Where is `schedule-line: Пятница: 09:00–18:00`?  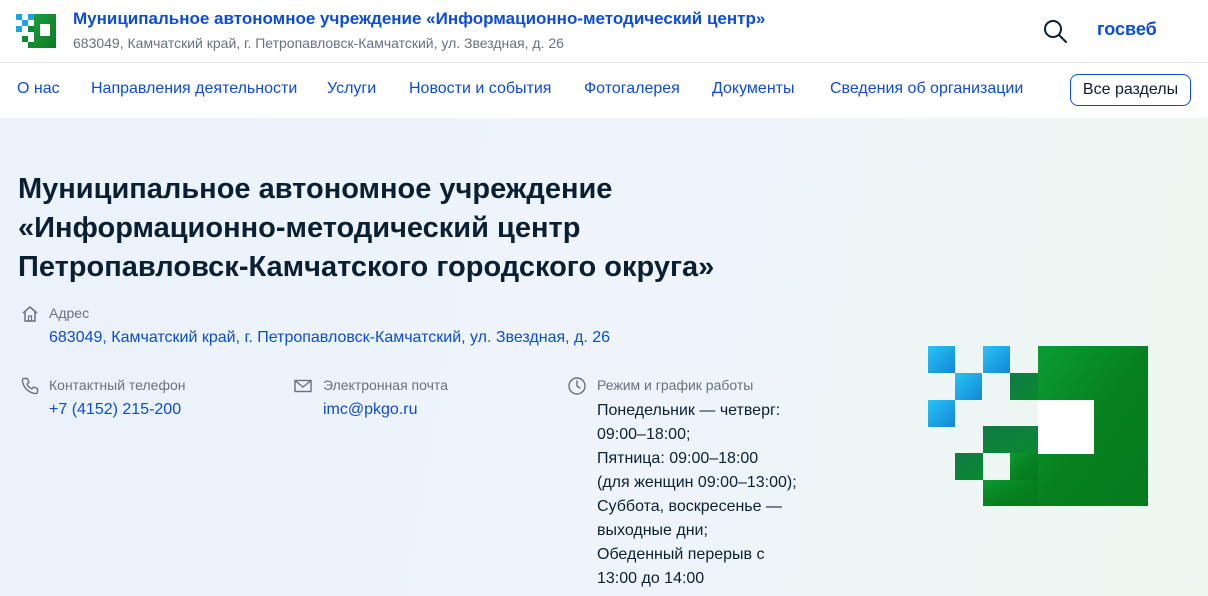 schedule-line: Пятница: 09:00–18:00 is located at coordinates (678, 458).